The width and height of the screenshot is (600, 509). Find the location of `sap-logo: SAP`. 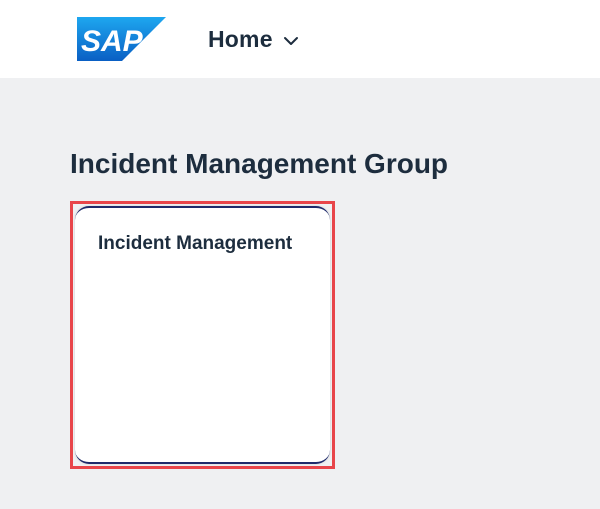

sap-logo: SAP is located at coordinates (121, 39).